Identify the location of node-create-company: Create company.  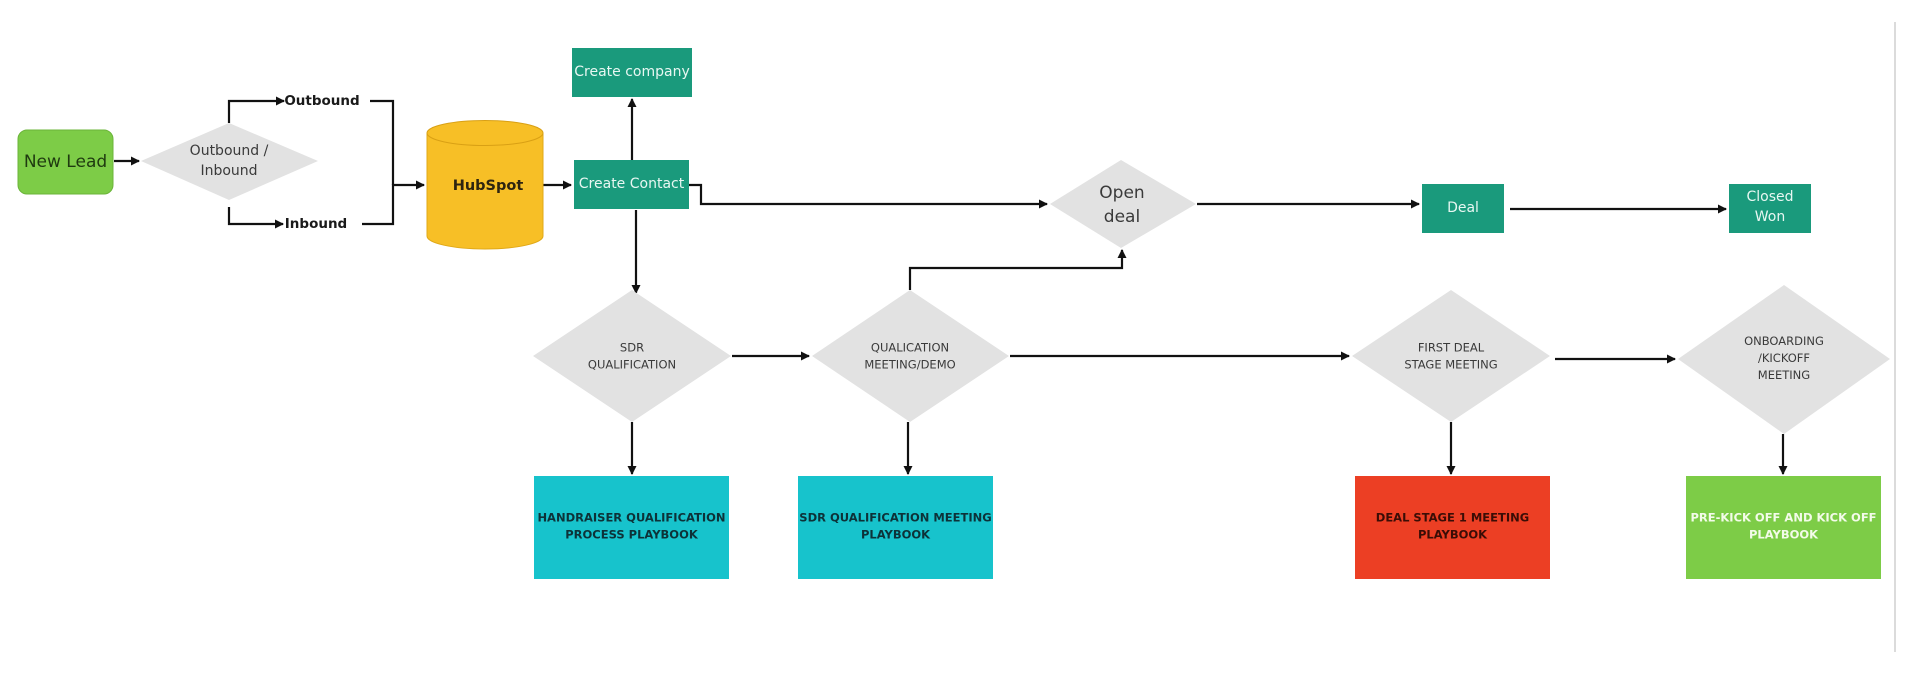
(632, 72).